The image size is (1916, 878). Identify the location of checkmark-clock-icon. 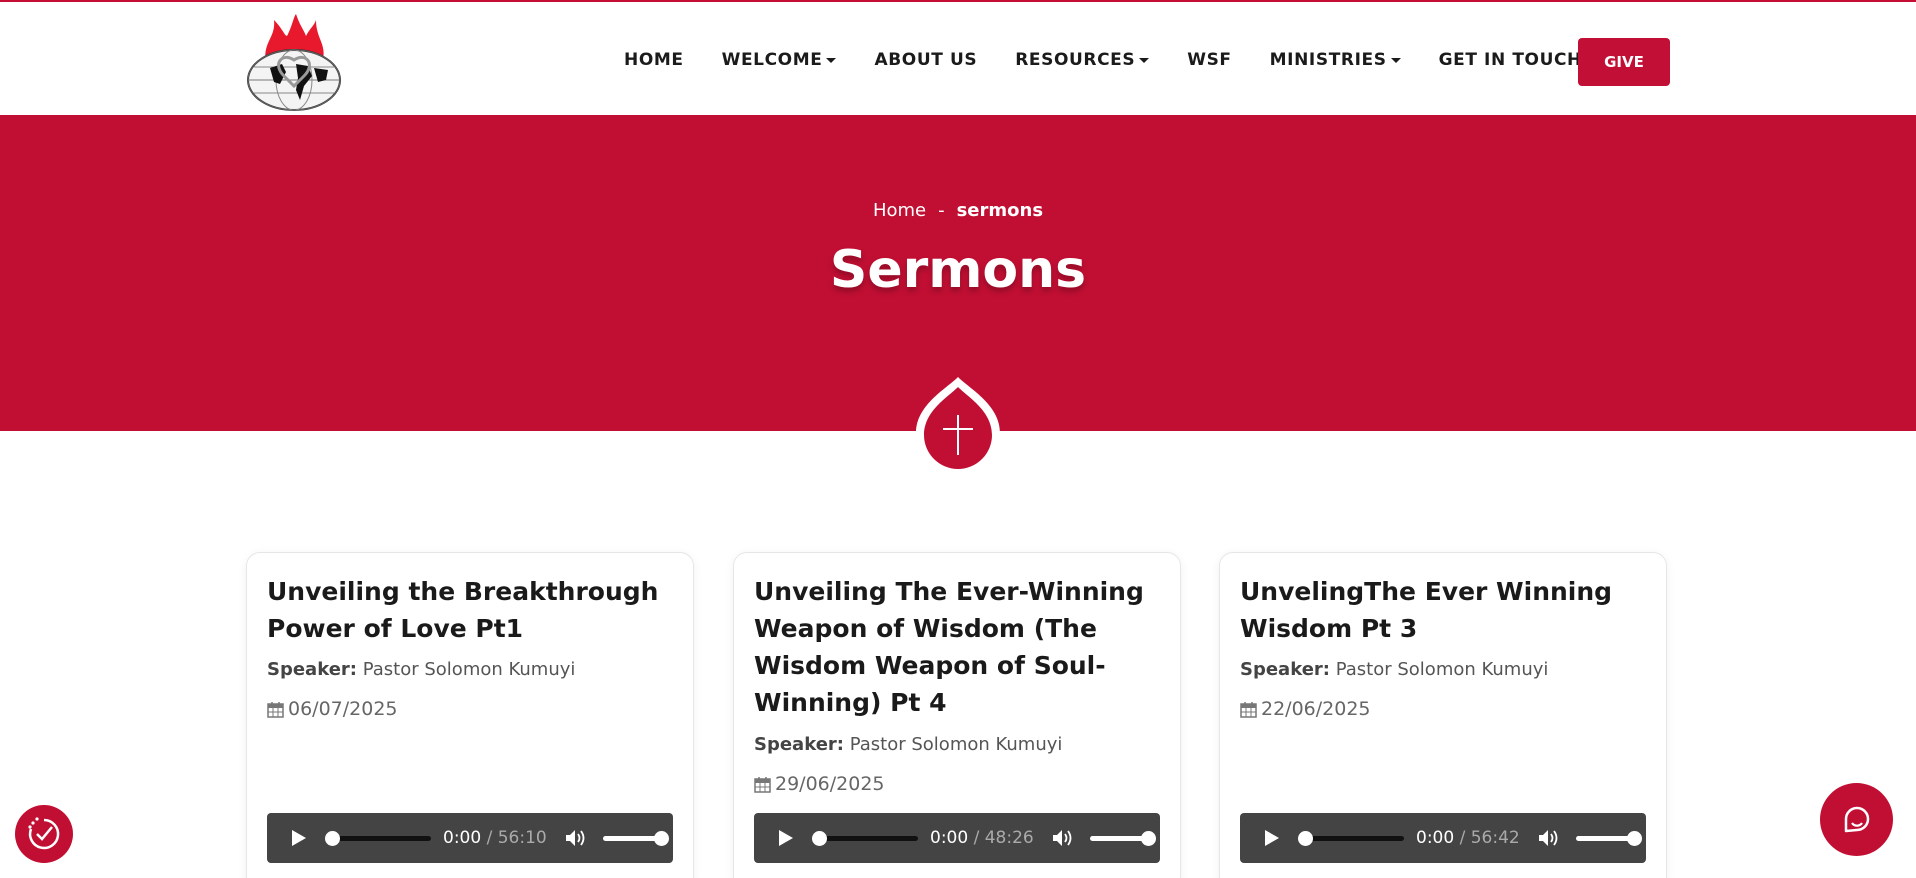
(44, 833).